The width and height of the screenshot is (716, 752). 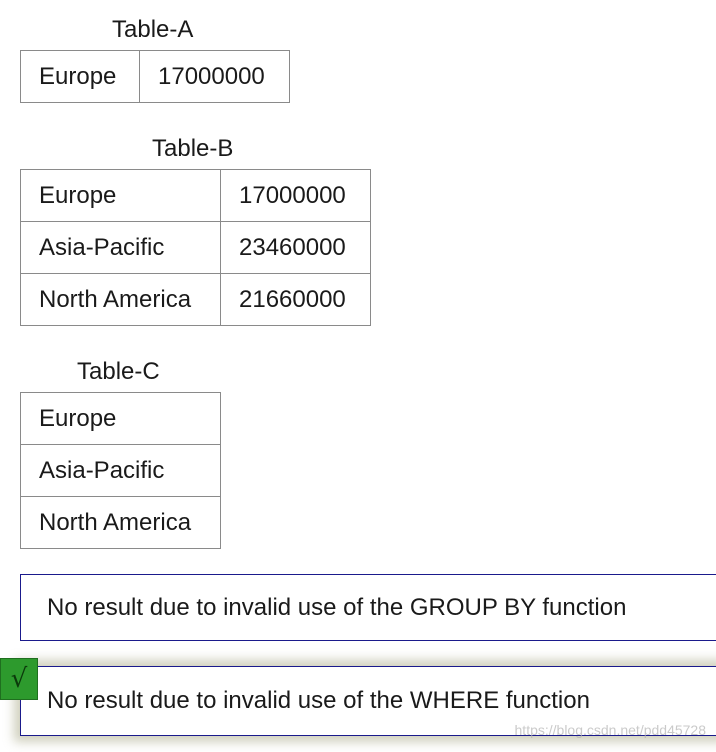 What do you see at coordinates (153, 29) in the screenshot?
I see `table-a-caption: Table-A` at bounding box center [153, 29].